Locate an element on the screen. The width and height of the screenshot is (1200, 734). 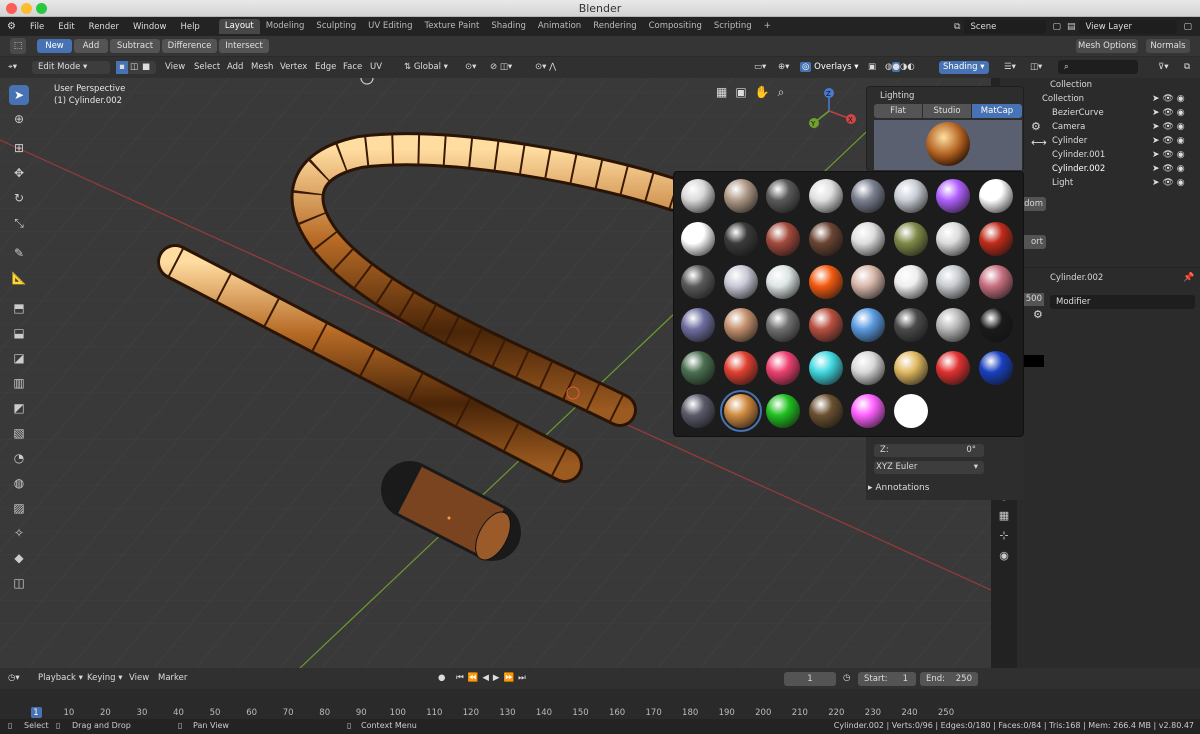
menu-help: Help is located at coordinates (189, 27).